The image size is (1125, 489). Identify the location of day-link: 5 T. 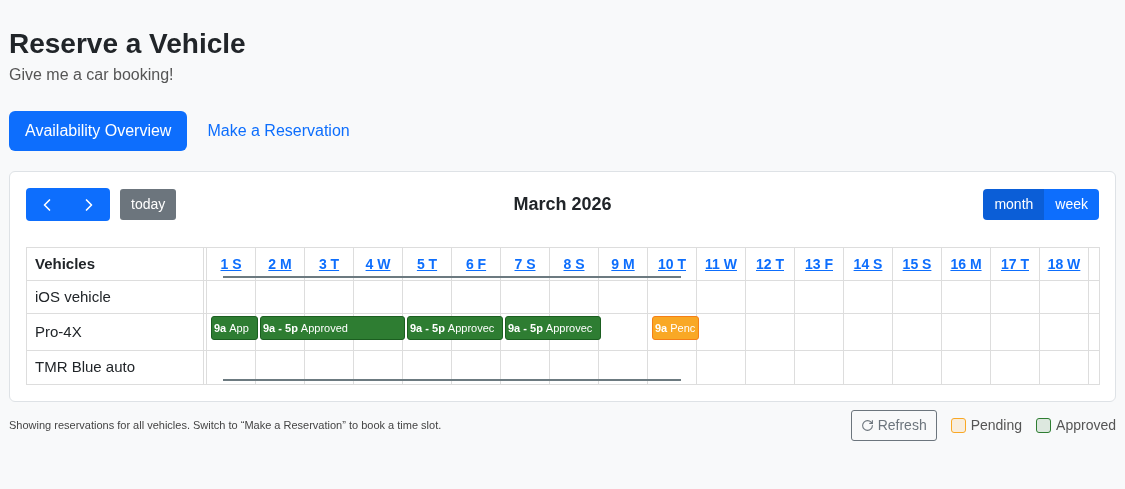
(427, 264).